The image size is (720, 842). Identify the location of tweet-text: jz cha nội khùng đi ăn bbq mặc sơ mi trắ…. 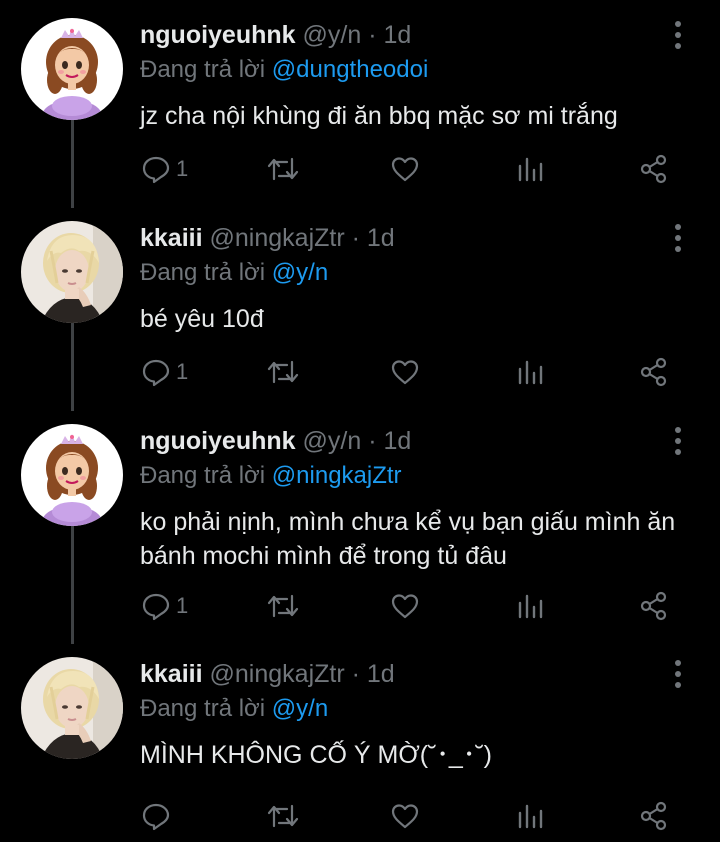
(379, 116).